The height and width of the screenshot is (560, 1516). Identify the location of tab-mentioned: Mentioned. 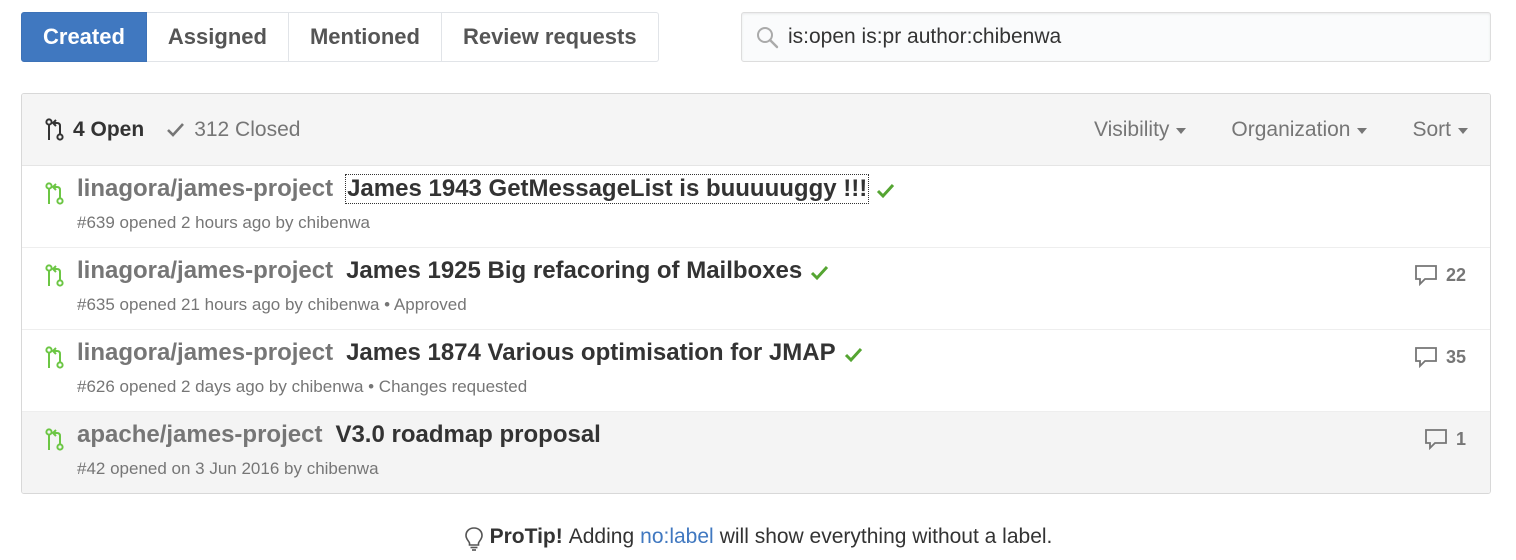
(365, 37).